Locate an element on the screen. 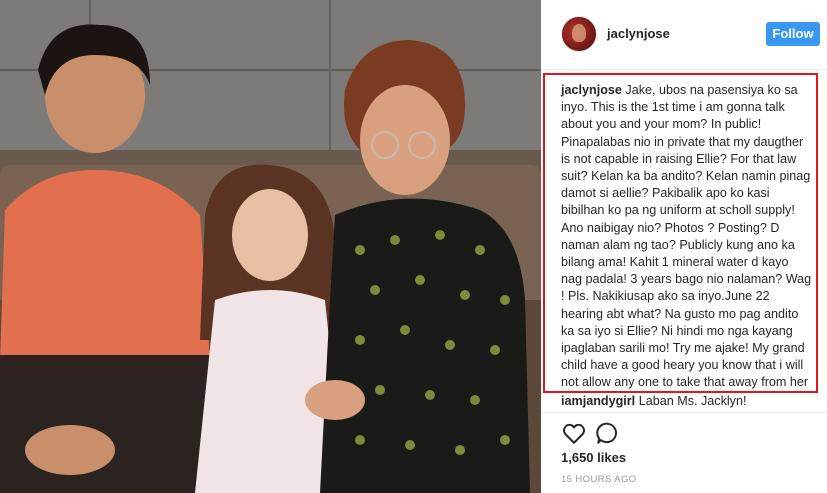 This screenshot has height=493, width=827. comment-item: iamjandygirl Laban Ms. Jacklyn! is located at coordinates (687, 401).